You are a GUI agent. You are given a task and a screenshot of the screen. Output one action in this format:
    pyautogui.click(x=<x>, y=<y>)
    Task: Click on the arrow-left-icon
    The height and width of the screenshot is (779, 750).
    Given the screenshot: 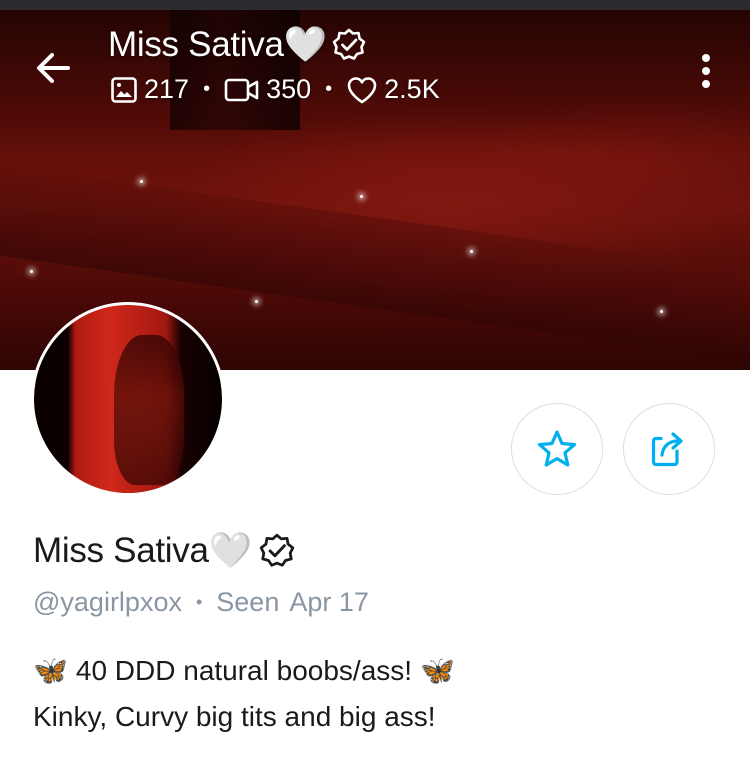 What is the action you would take?
    pyautogui.click(x=53, y=68)
    